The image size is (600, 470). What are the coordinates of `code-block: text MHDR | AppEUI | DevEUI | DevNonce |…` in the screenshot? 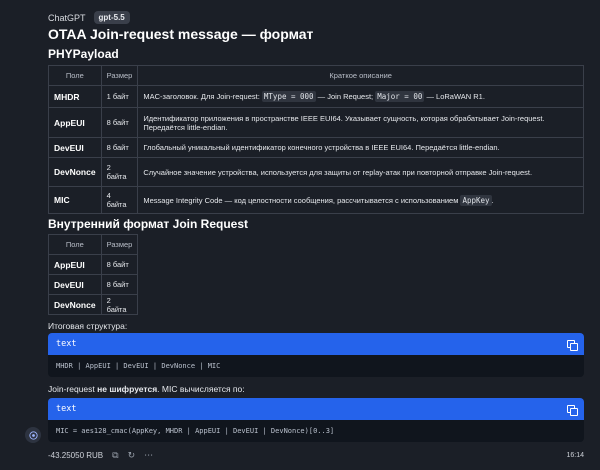 It's located at (316, 355).